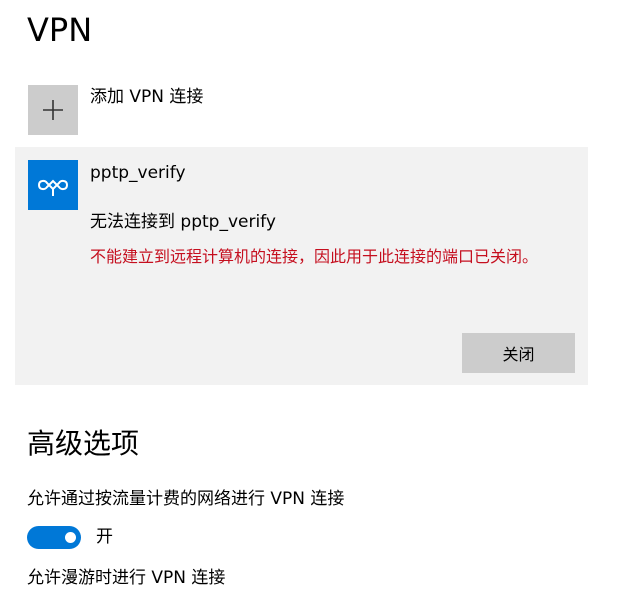 The height and width of the screenshot is (590, 635). Describe the element at coordinates (138, 173) in the screenshot. I see `vpn-connection-name: pptp_verify` at that location.